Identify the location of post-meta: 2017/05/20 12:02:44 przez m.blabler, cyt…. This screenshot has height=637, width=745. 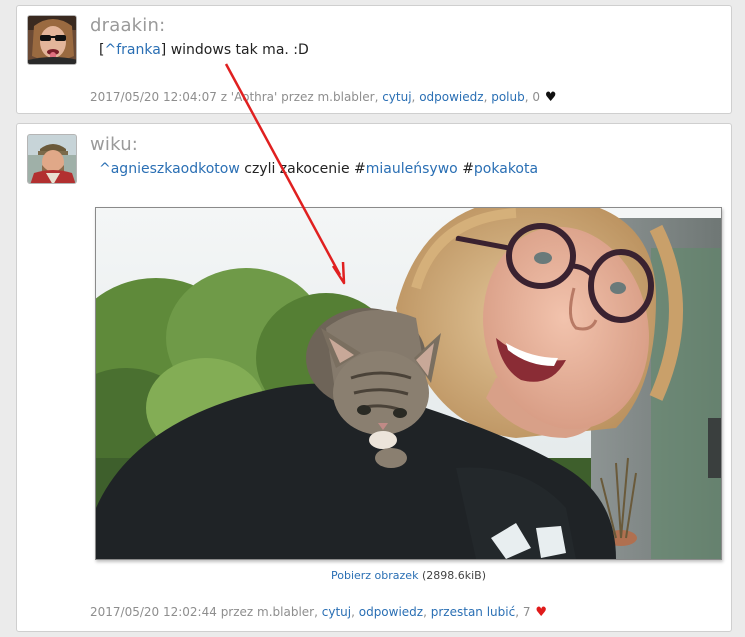
(318, 612).